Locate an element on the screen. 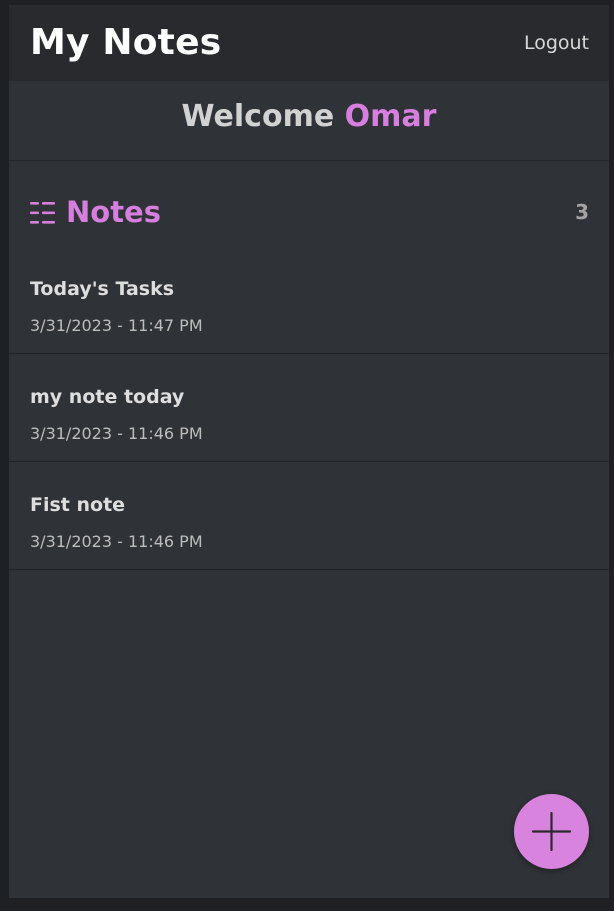 This screenshot has width=614, height=911. app-title: My Notes is located at coordinates (126, 42).